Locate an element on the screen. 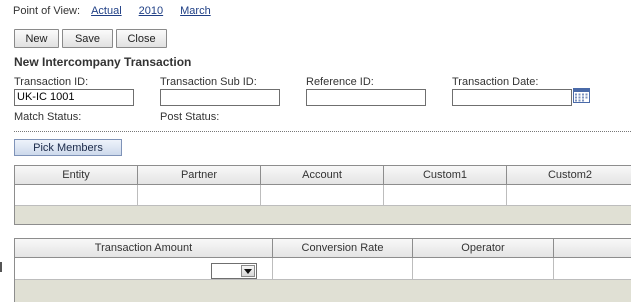 This screenshot has width=631, height=302. members-grid-footer is located at coordinates (323, 215).